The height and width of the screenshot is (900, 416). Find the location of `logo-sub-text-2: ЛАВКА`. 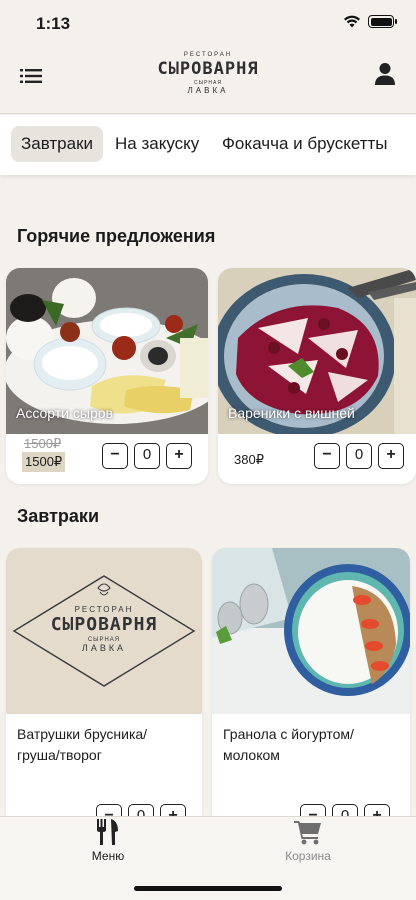

logo-sub-text-2: ЛАВКА is located at coordinates (208, 90).